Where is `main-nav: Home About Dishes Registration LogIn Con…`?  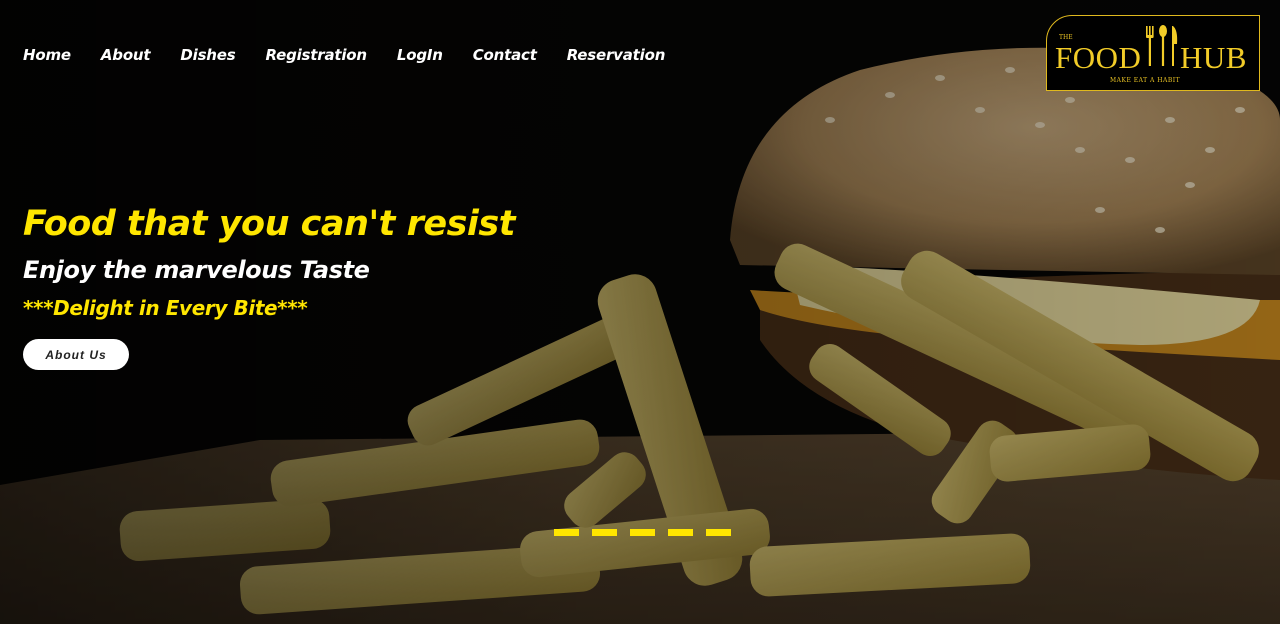 main-nav: Home About Dishes Registration LogIn Con… is located at coordinates (359, 55).